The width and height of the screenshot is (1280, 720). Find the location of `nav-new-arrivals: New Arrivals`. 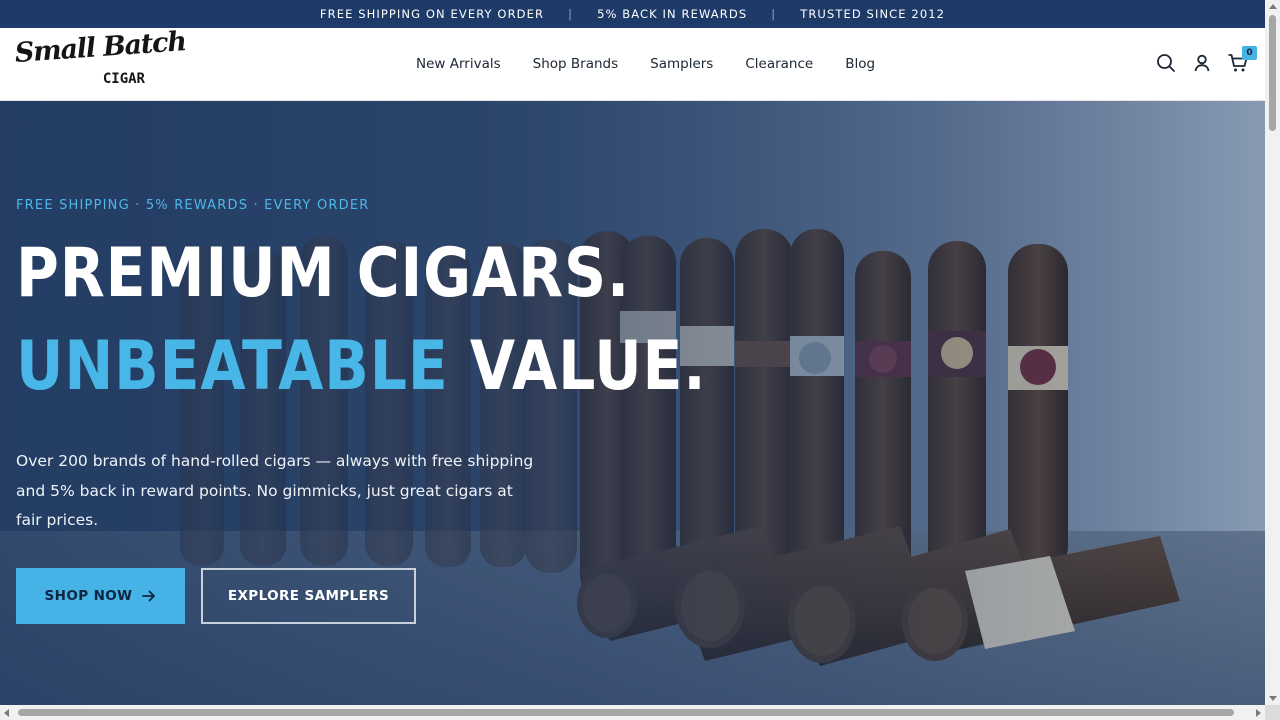

nav-new-arrivals: New Arrivals is located at coordinates (458, 64).